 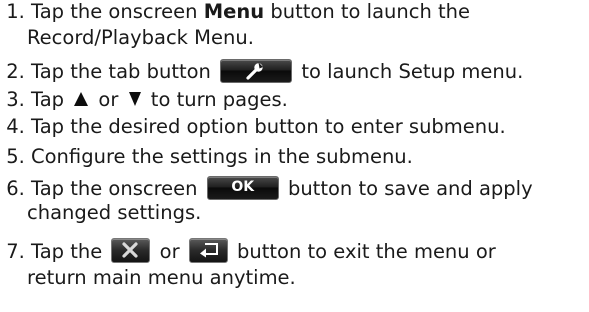 What do you see at coordinates (15, 99) in the screenshot?
I see `step-3-number: 3.` at bounding box center [15, 99].